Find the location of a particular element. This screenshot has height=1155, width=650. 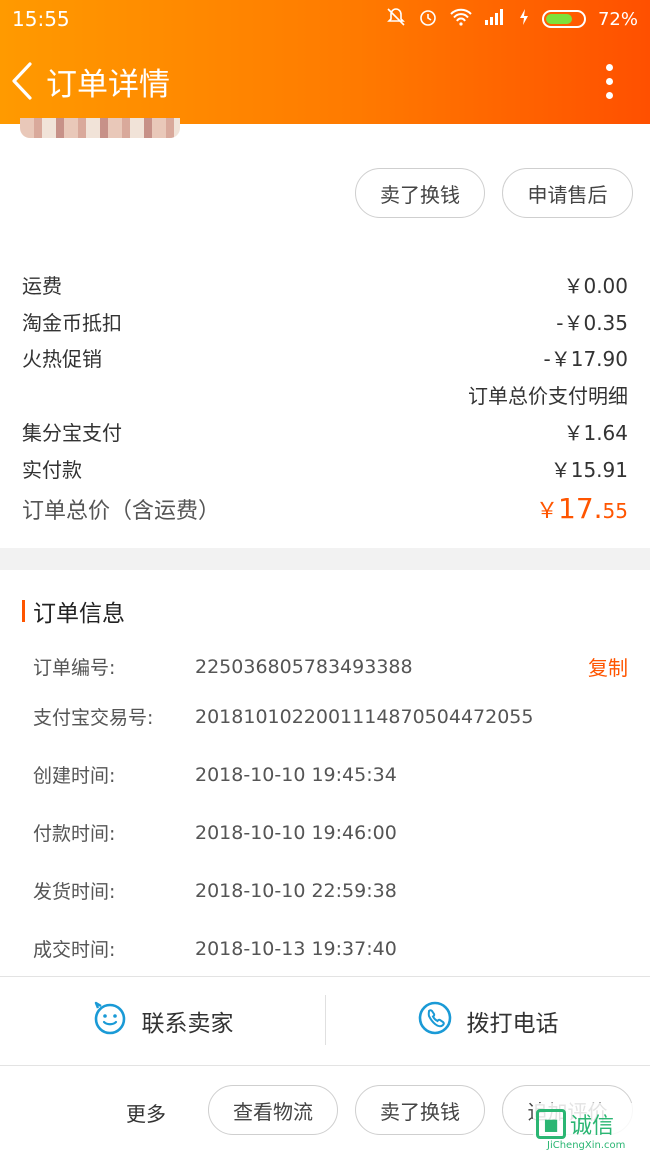

watermark-badge-icon: ■ is located at coordinates (551, 1124).